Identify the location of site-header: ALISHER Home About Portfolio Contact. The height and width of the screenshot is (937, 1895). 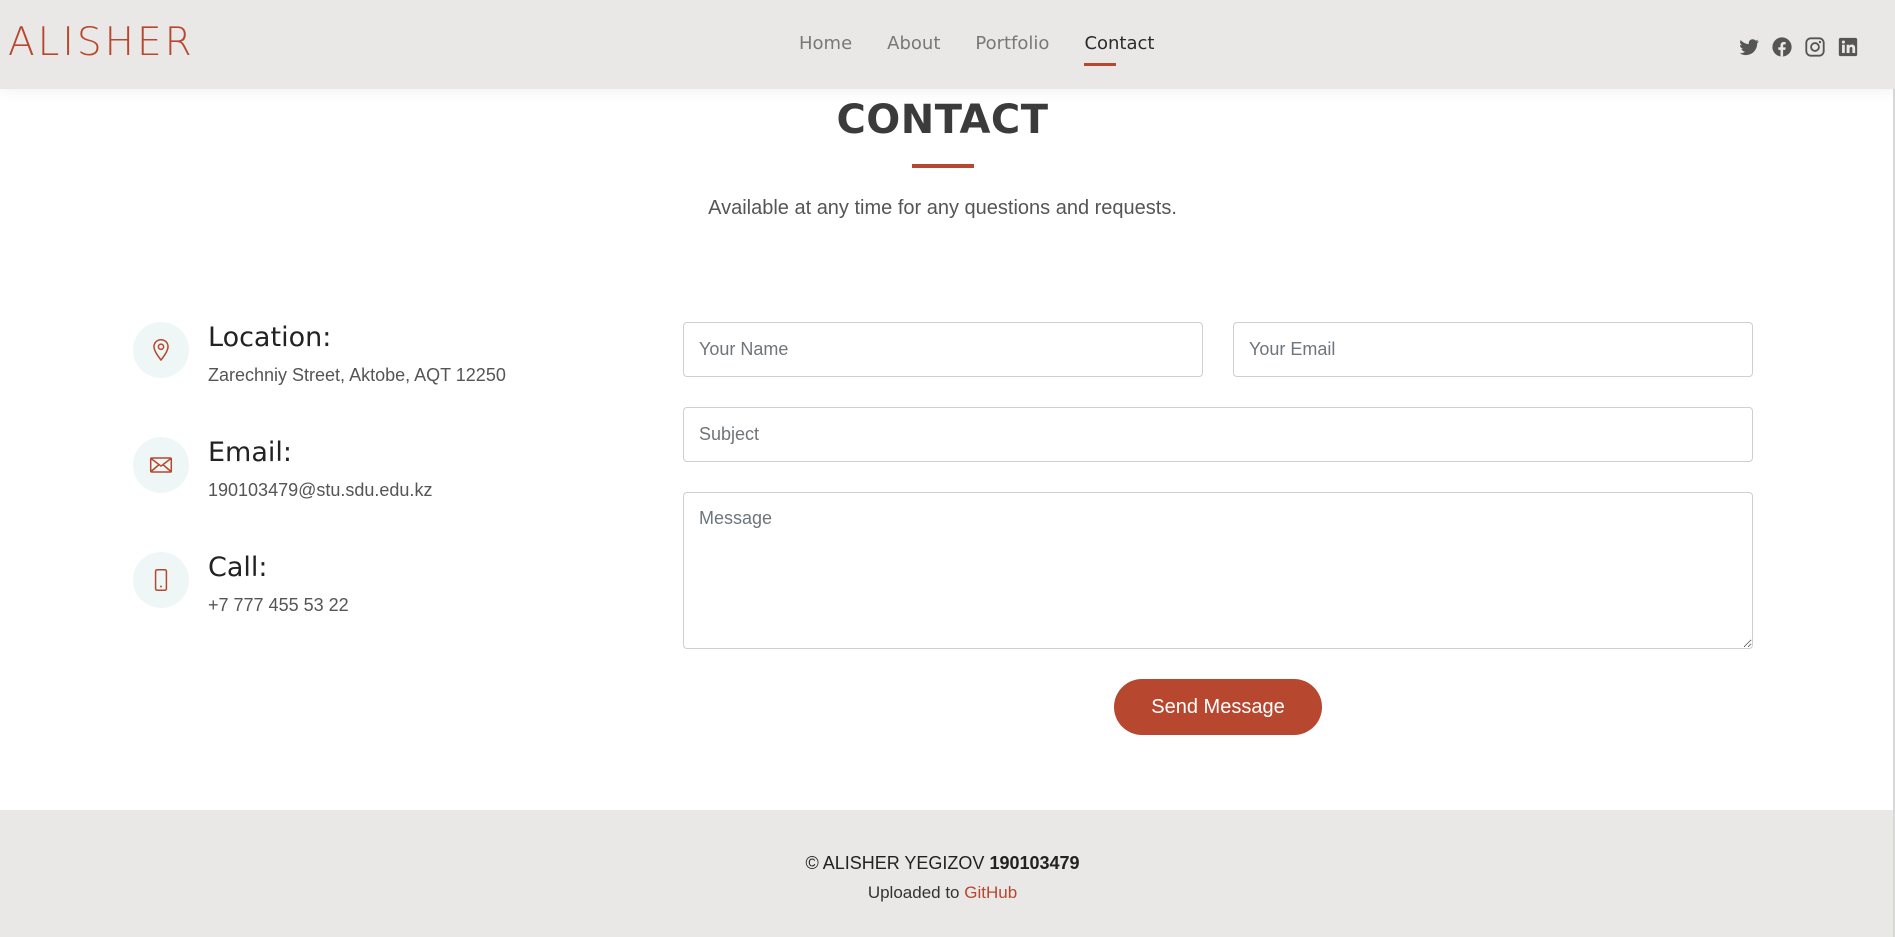
(947, 44).